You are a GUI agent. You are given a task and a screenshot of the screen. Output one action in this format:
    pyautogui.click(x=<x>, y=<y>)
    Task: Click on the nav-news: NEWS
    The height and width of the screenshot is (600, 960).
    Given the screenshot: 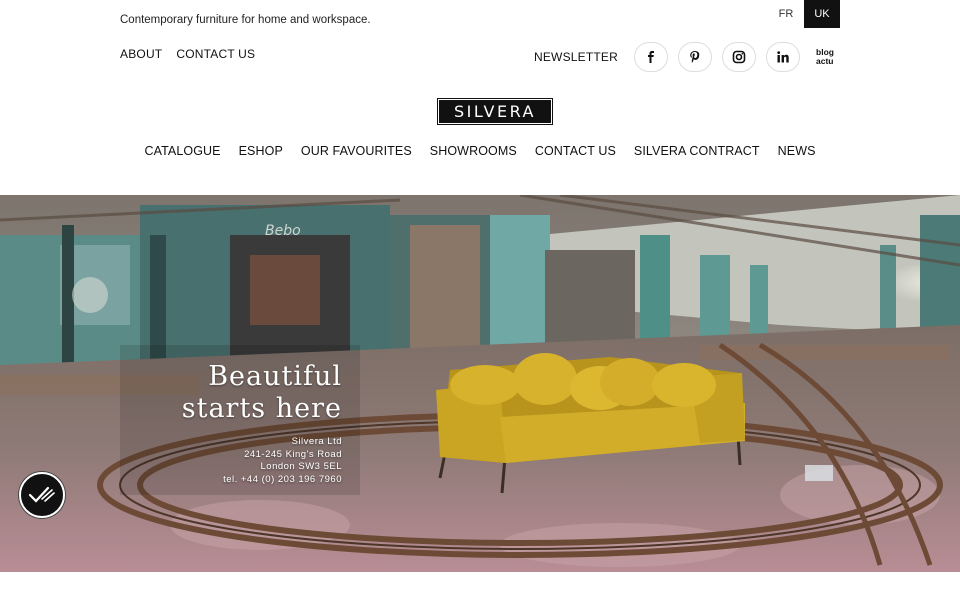 What is the action you would take?
    pyautogui.click(x=797, y=151)
    